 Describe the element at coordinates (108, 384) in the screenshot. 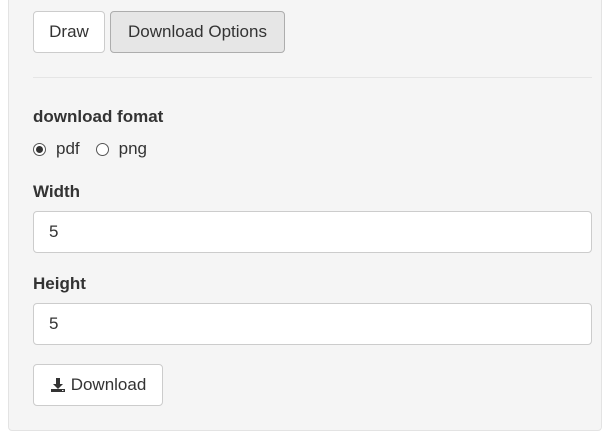

I see `download-button-label: Download` at that location.